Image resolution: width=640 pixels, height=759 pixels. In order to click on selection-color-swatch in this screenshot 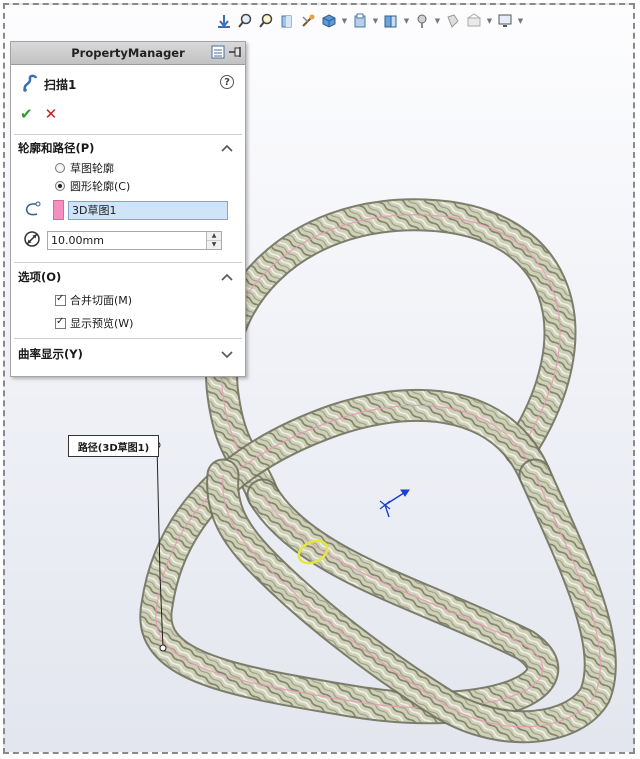, I will do `click(58, 210)`.